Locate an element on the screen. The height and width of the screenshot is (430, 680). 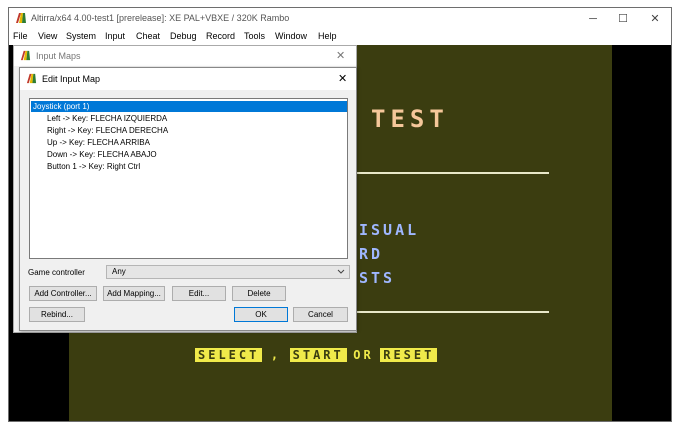
menu-help: Help is located at coordinates (327, 36).